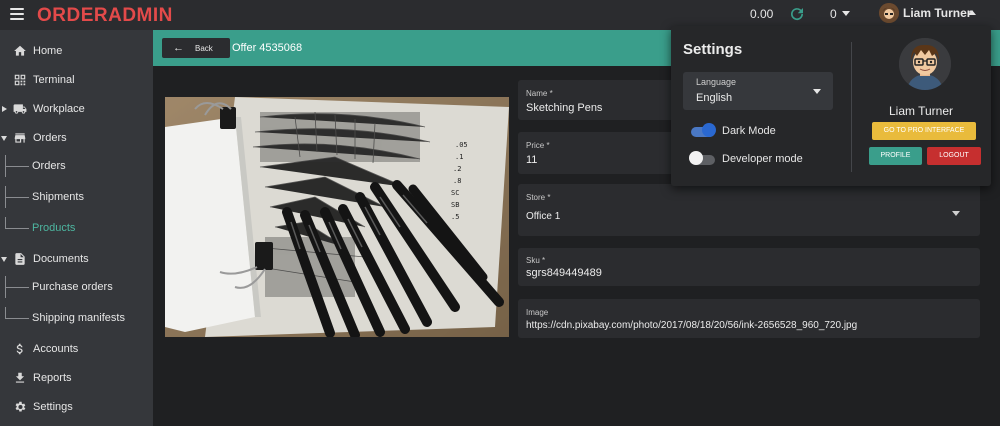  What do you see at coordinates (461, 145) in the screenshot?
I see `svg-text: .05` at bounding box center [461, 145].